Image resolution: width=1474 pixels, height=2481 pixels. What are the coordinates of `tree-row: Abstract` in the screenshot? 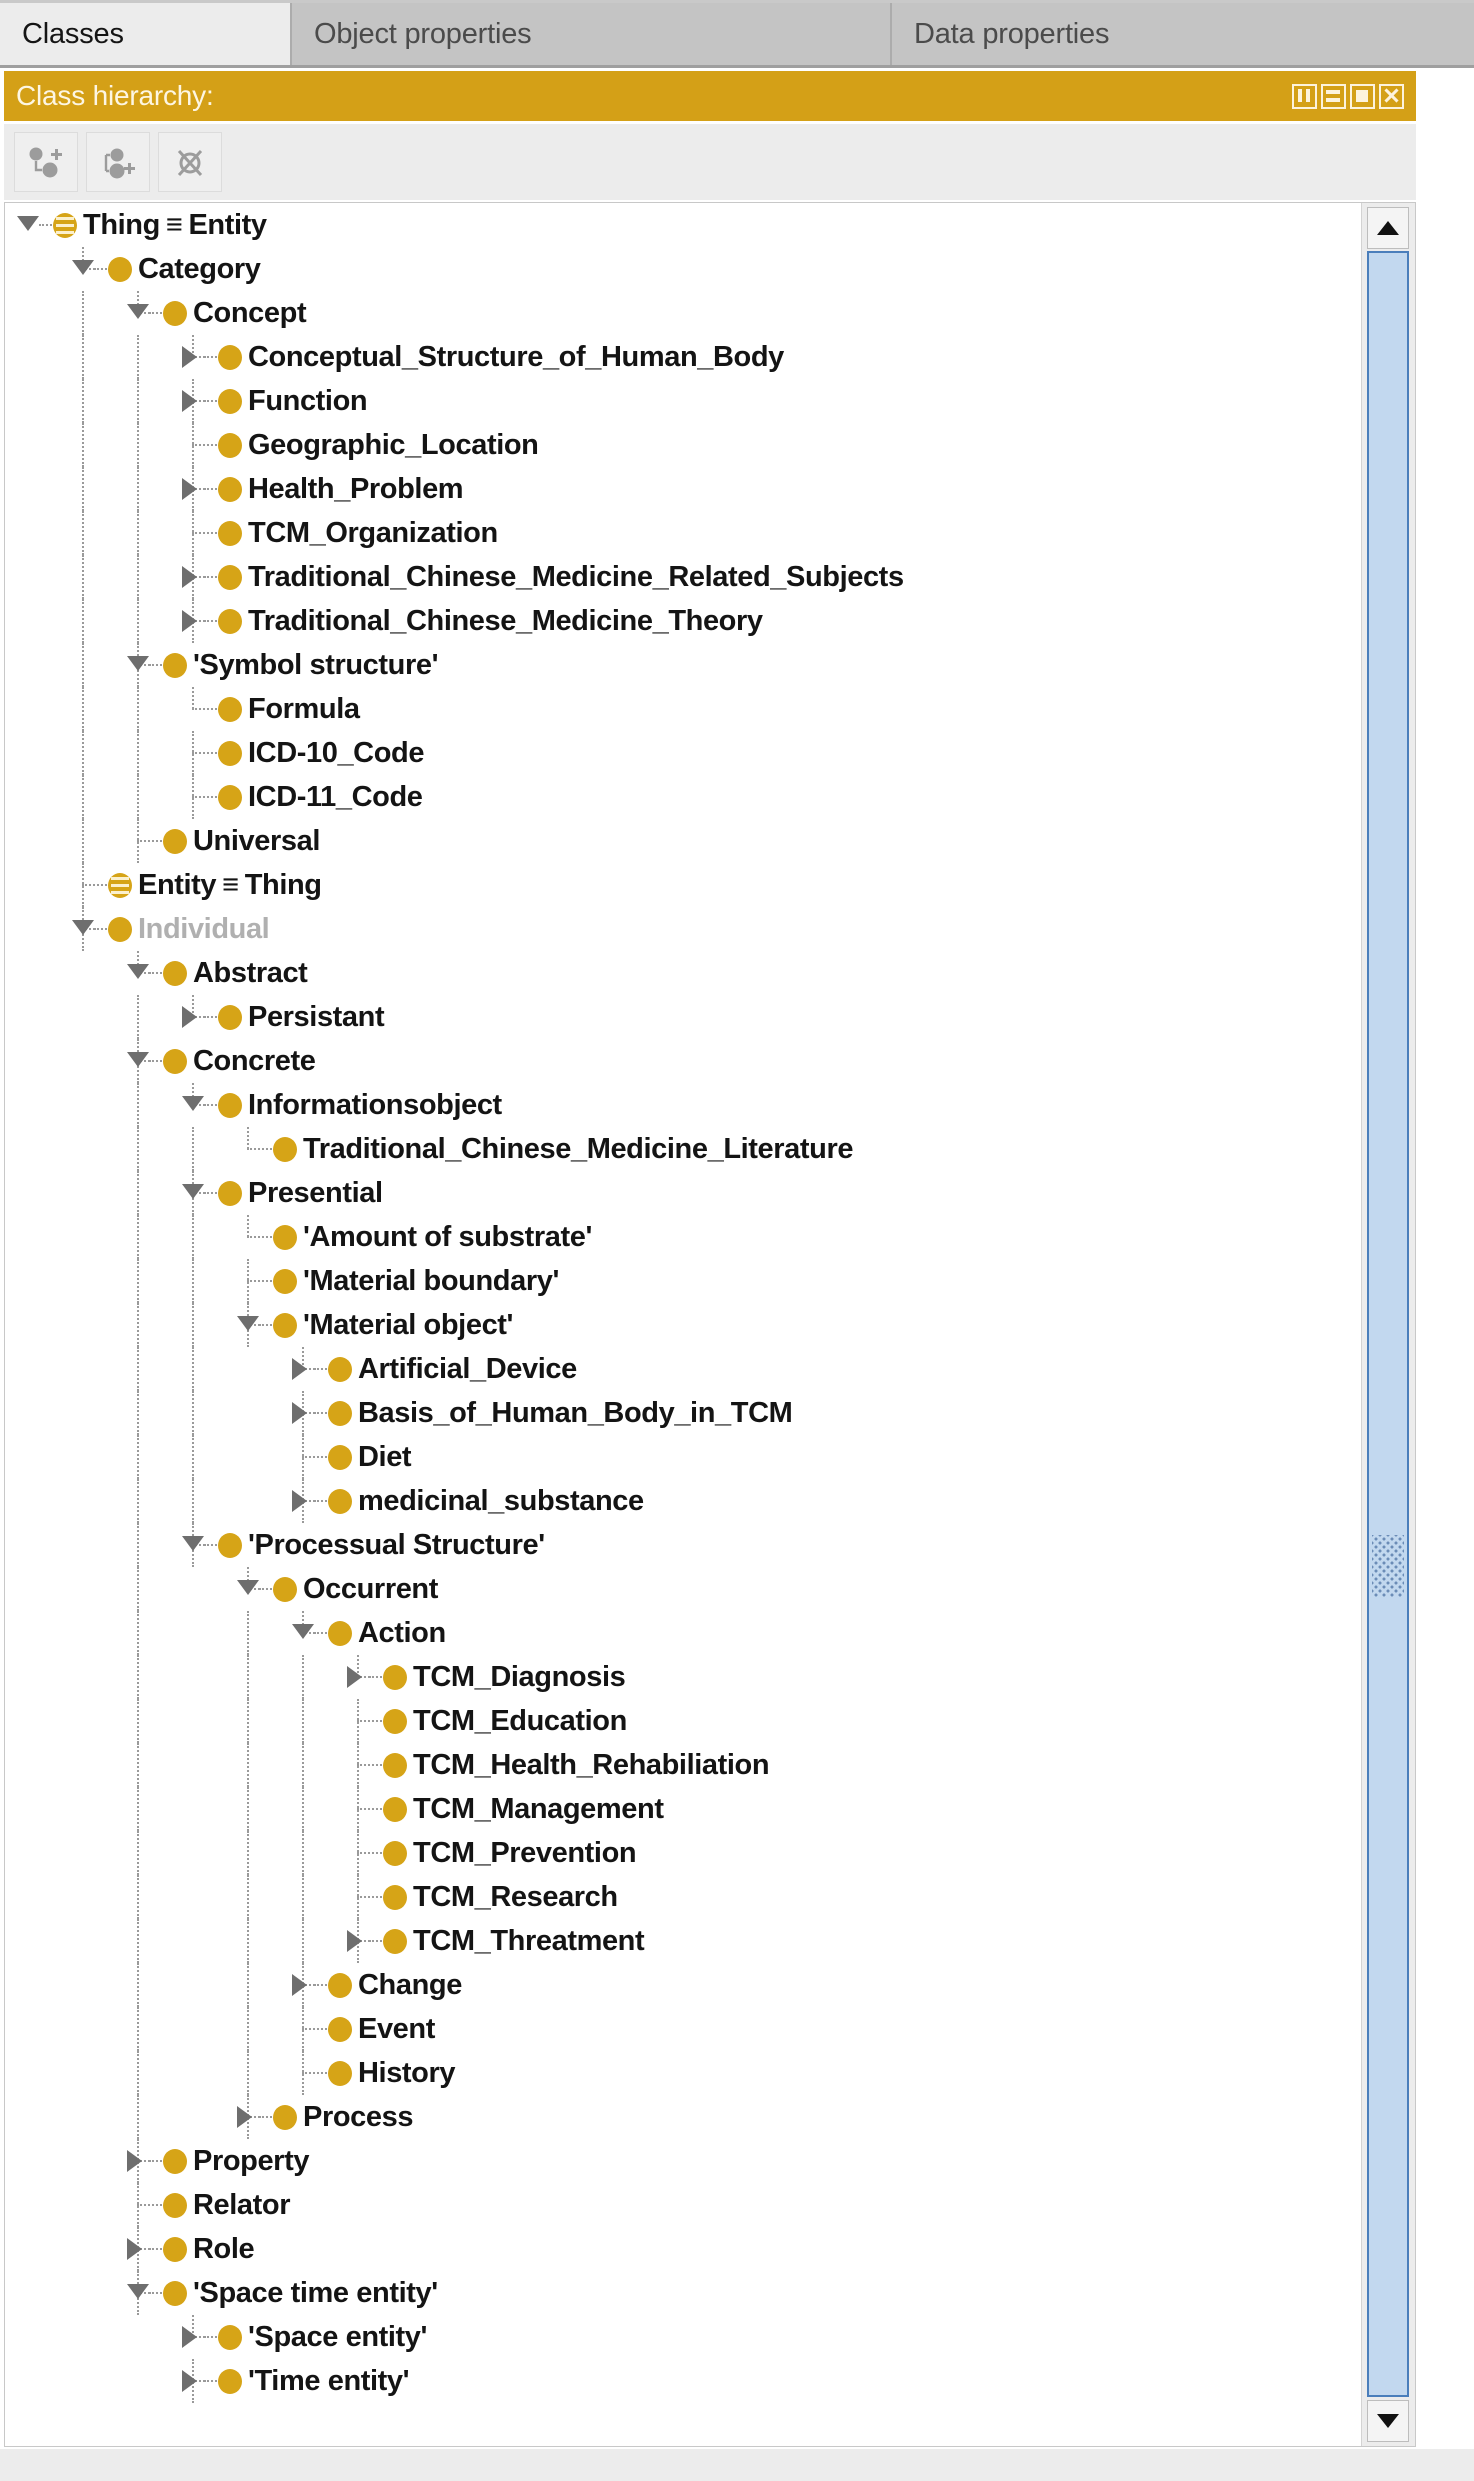 It's located at (683, 973).